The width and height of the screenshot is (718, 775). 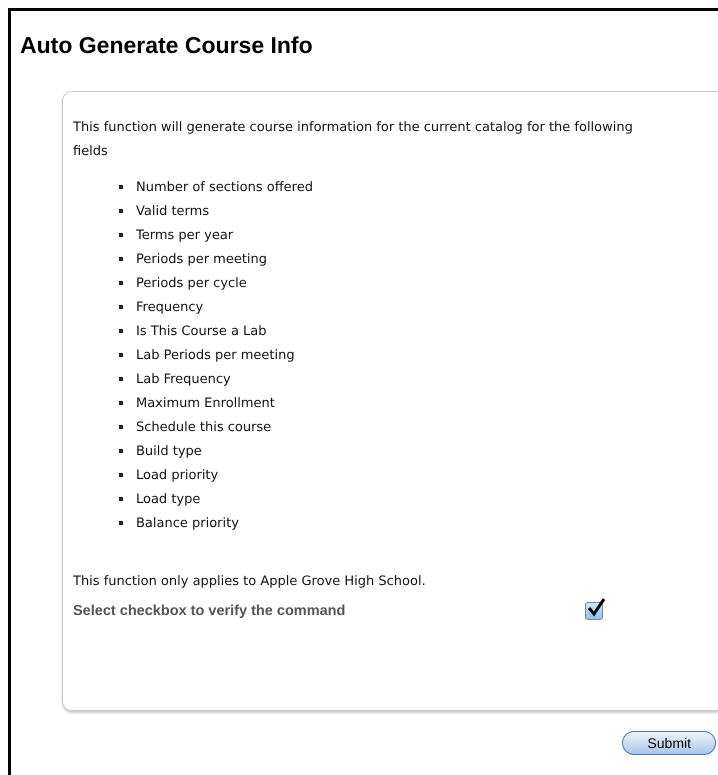 I want to click on field-item: Maximum Enrollment, so click(x=205, y=403).